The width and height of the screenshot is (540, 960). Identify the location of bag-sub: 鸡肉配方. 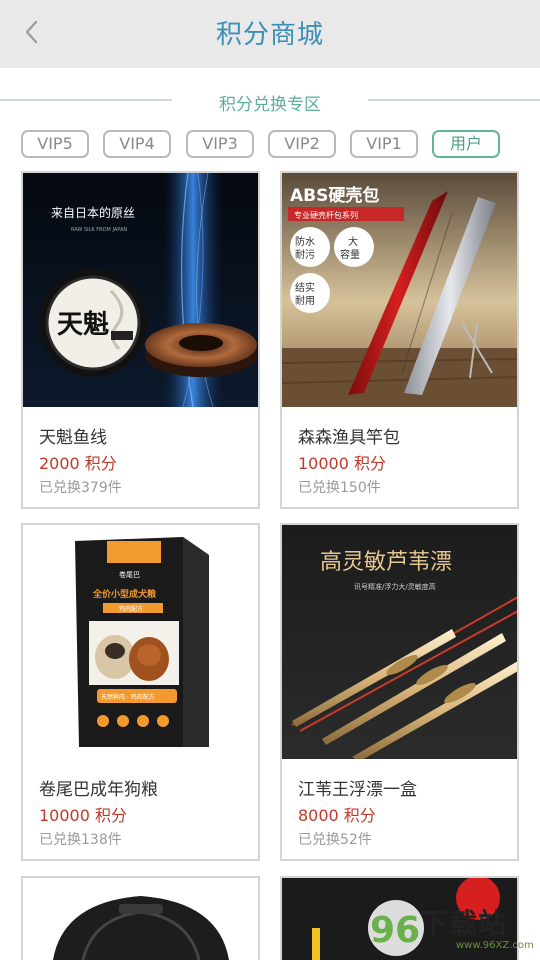
(131, 609).